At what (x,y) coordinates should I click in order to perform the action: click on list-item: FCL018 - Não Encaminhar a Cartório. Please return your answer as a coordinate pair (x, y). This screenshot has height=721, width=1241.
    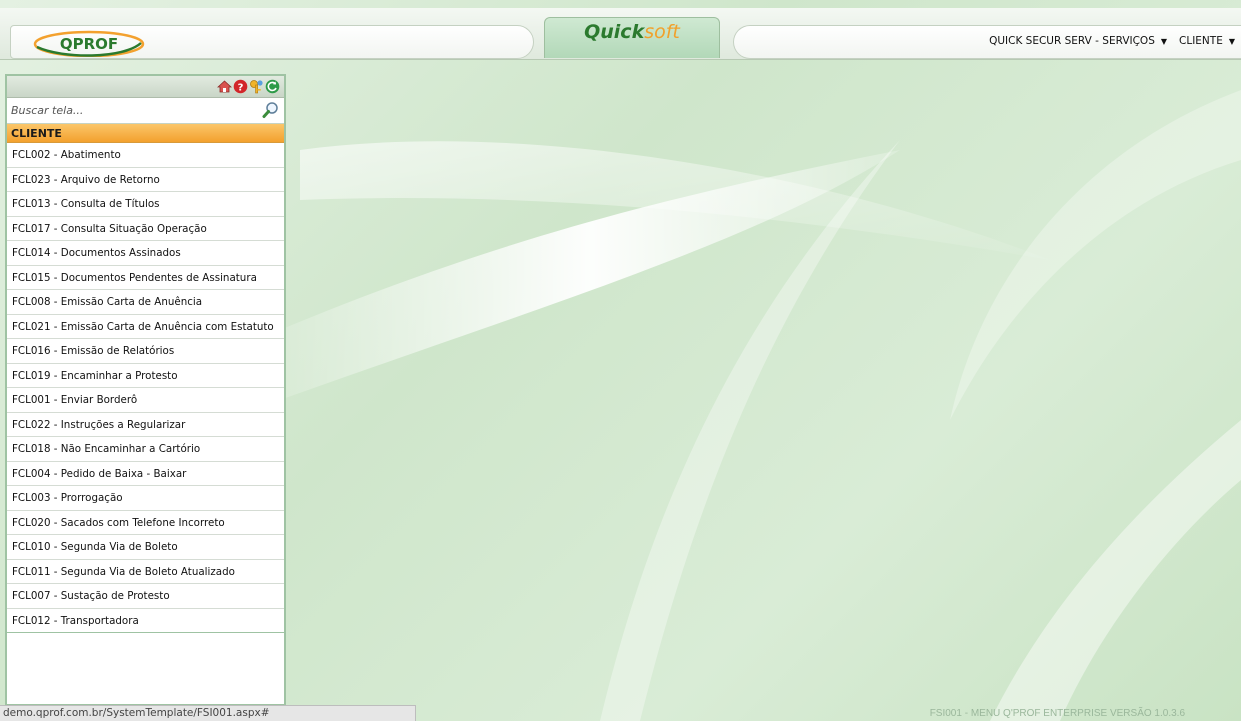
    Looking at the image, I should click on (145, 449).